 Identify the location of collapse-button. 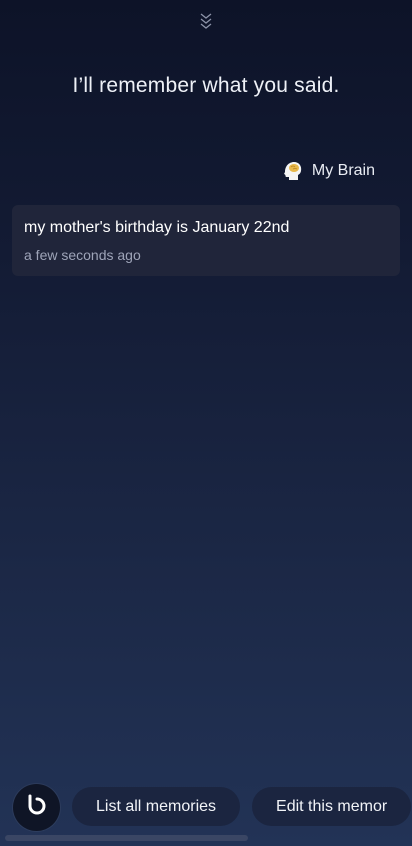
(206, 23).